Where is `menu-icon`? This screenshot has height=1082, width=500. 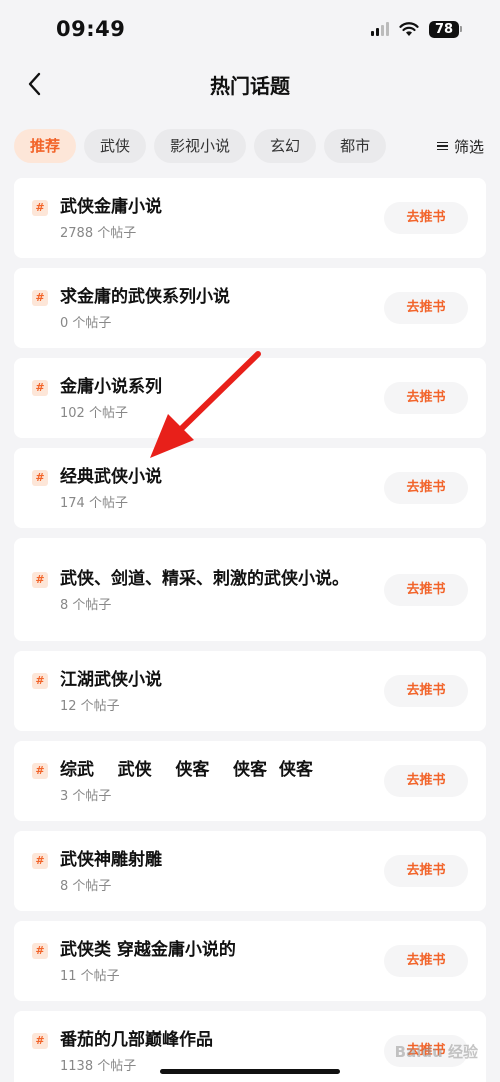
menu-icon is located at coordinates (442, 146).